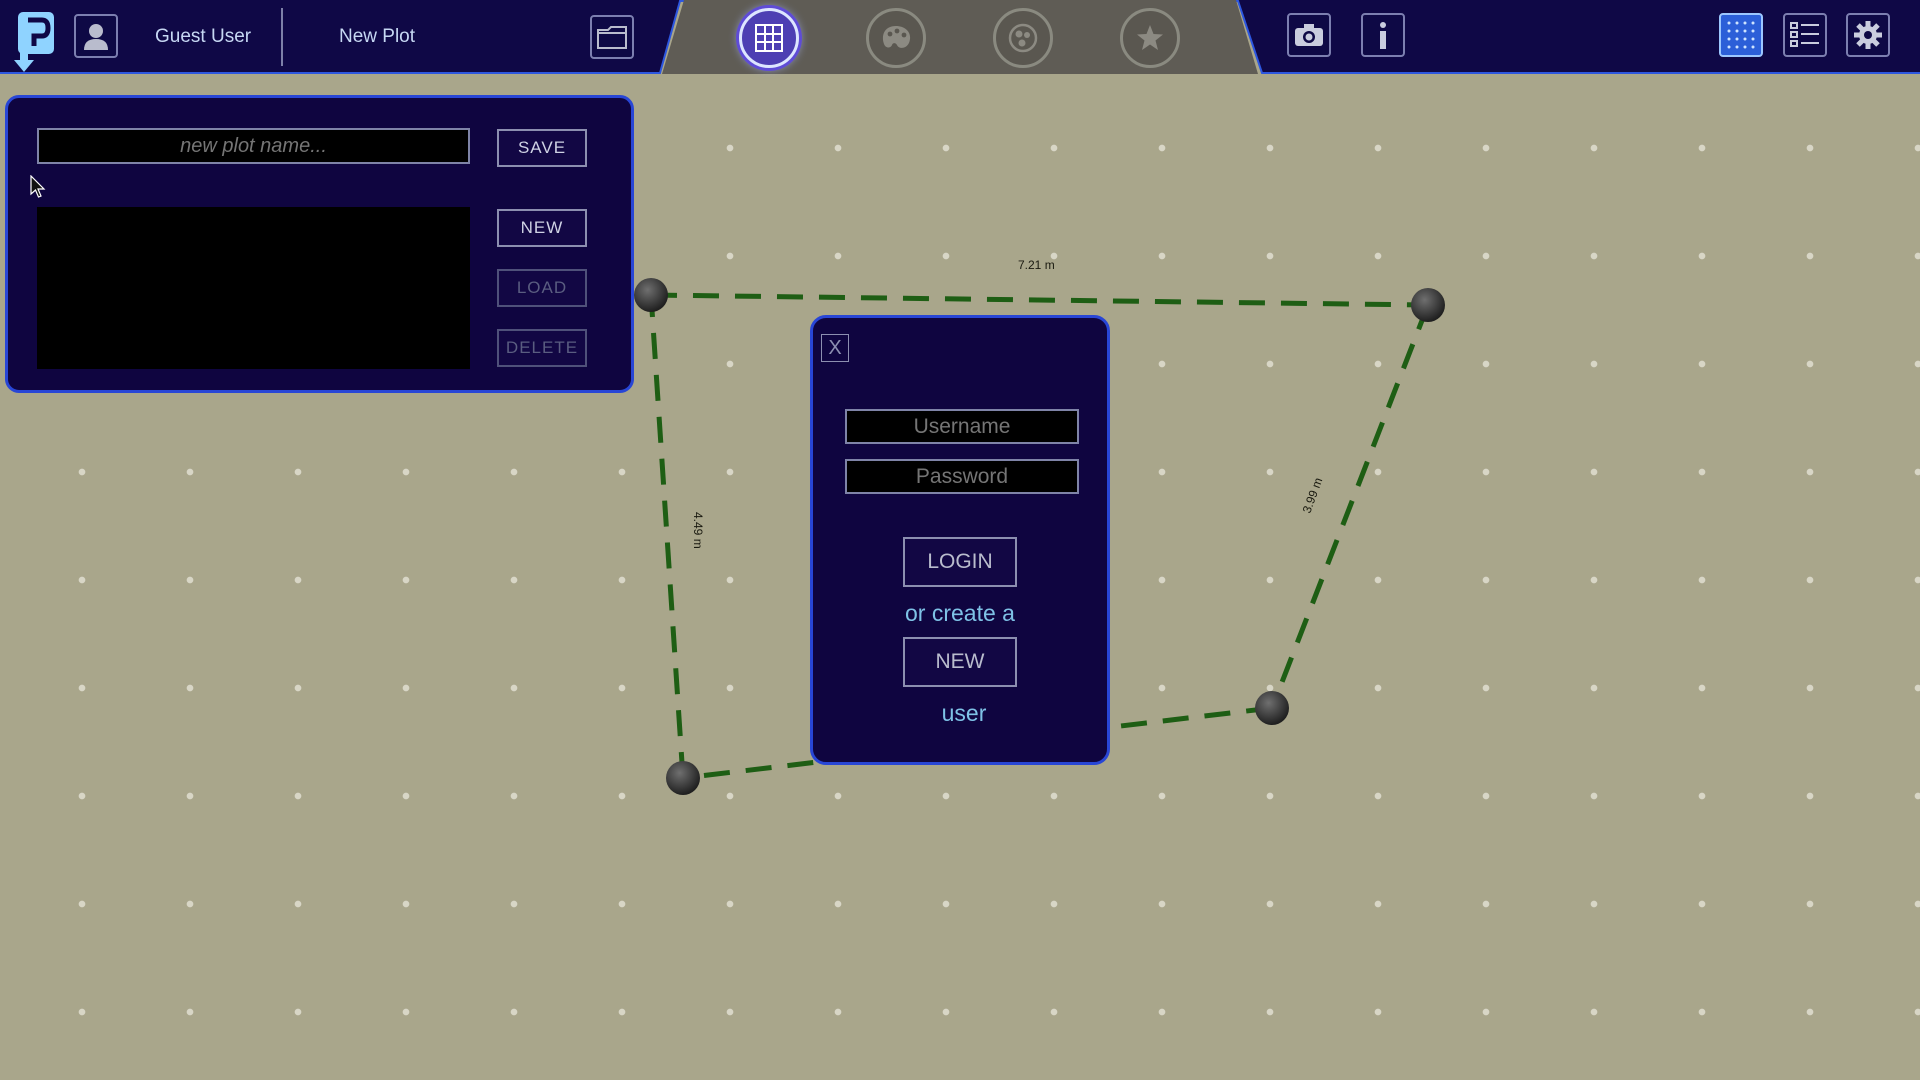  What do you see at coordinates (38, 186) in the screenshot?
I see `cursor-icon` at bounding box center [38, 186].